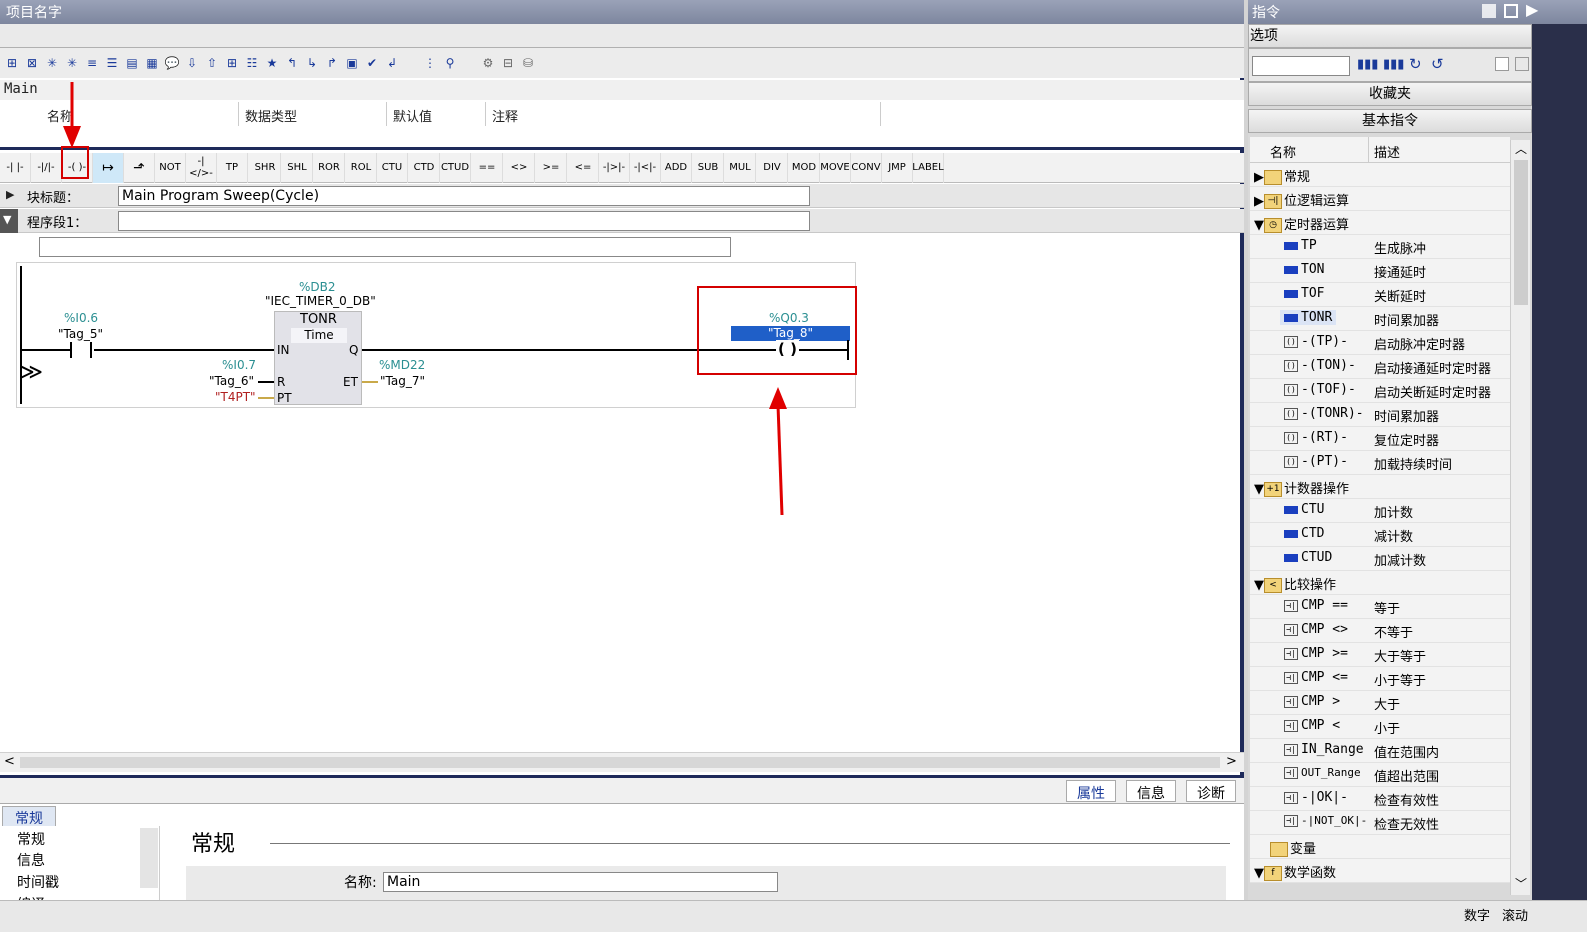 This screenshot has width=1587, height=932. I want to click on div-button: DIV, so click(772, 168).